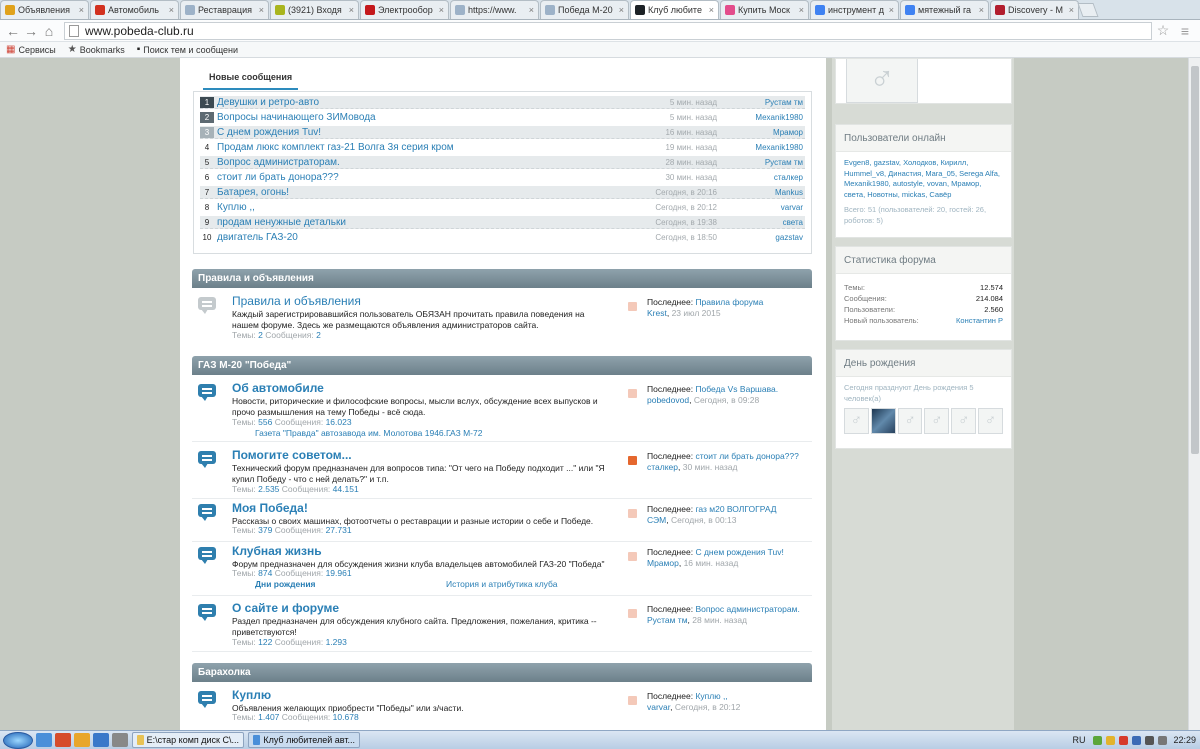  What do you see at coordinates (502, 672) in the screenshot?
I see `category-header-baraholka: Барахолка` at bounding box center [502, 672].